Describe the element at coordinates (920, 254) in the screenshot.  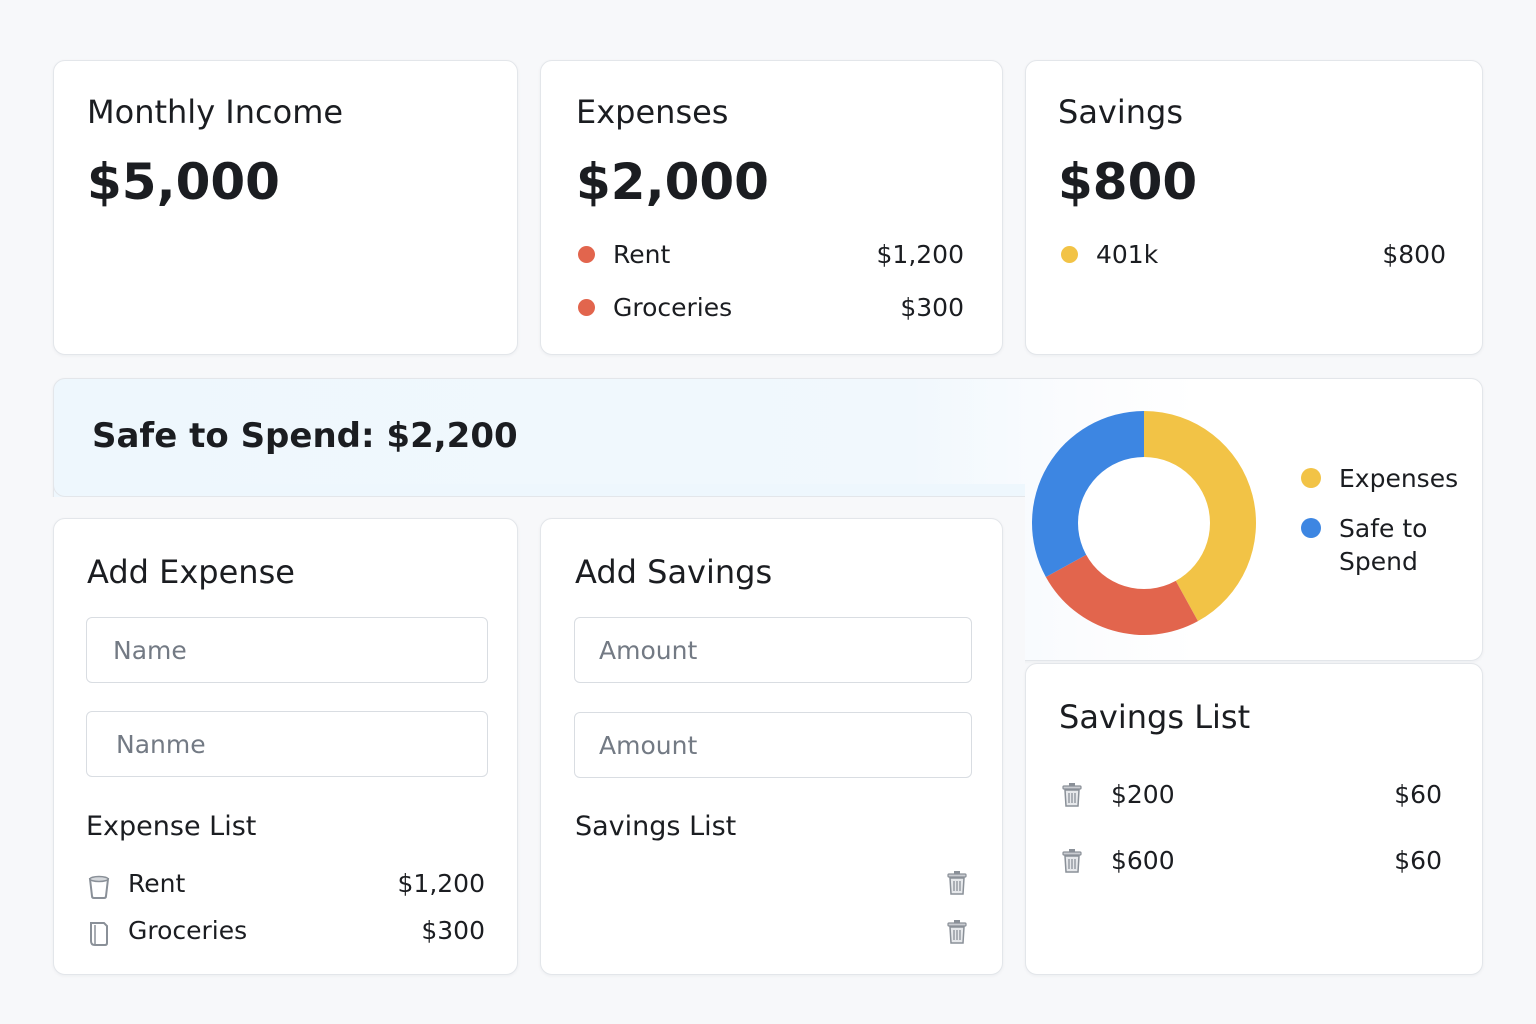
I see `expense-row-amount: $1,200` at that location.